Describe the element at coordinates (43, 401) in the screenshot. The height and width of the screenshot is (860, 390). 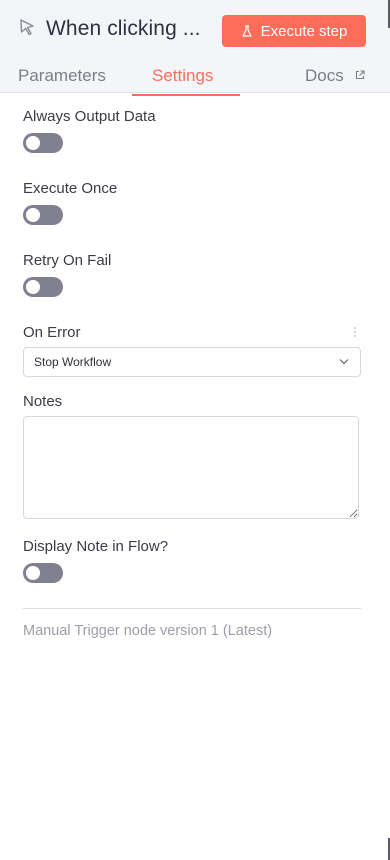
I see `notes-label: Notes` at that location.